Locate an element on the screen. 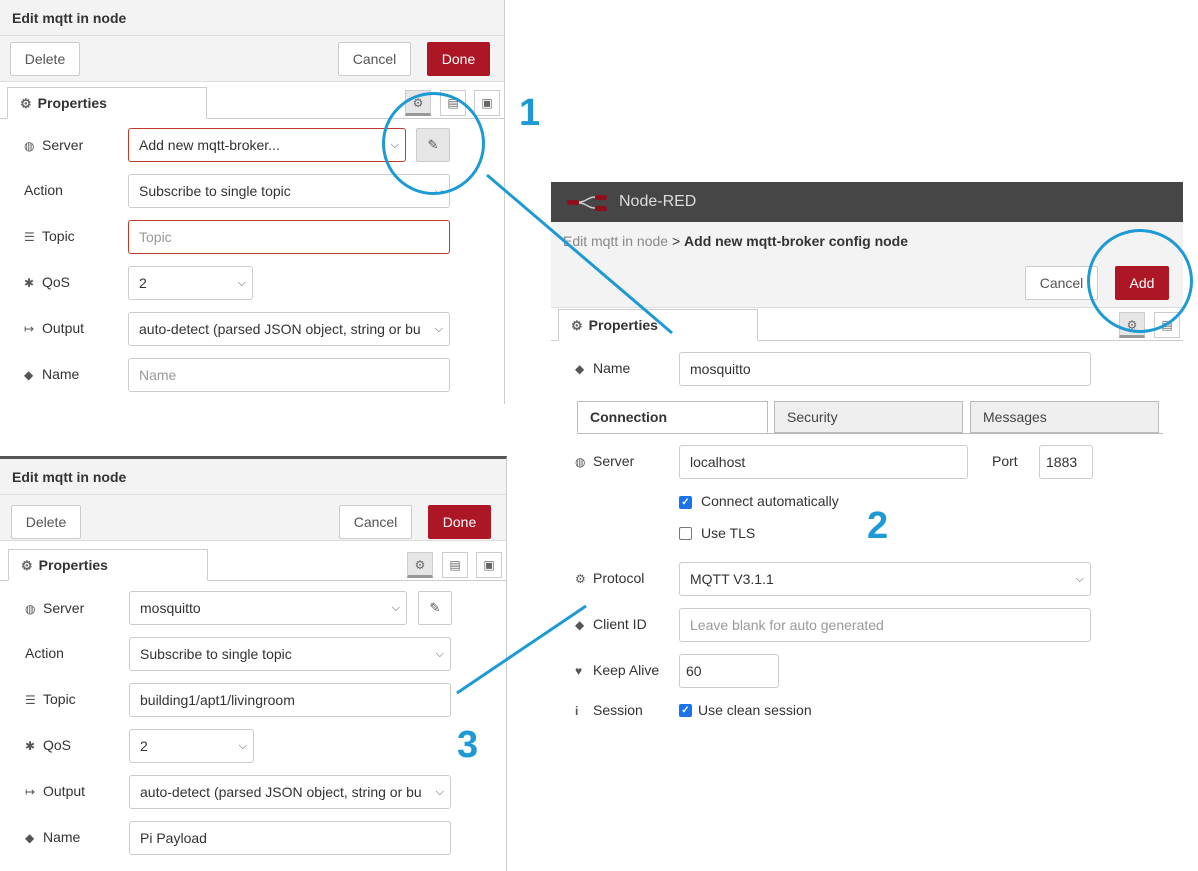  clean-session-checkbox: ✓ is located at coordinates (685, 710).